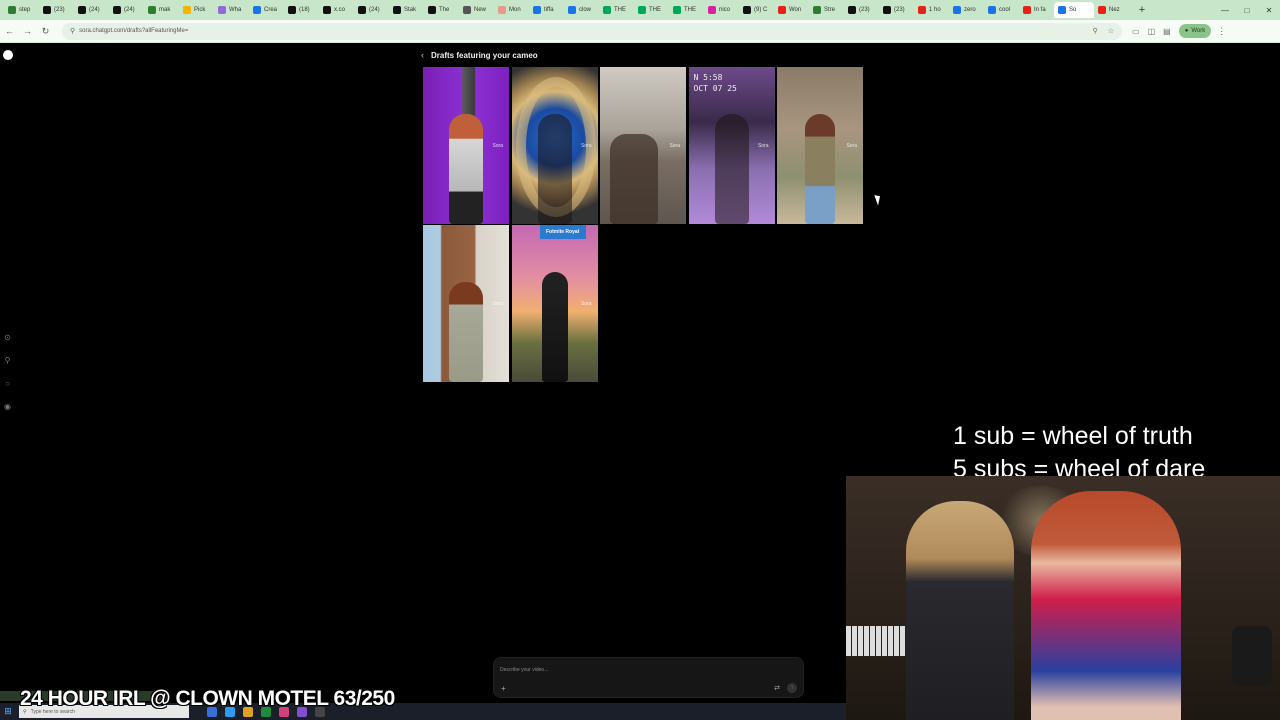 The height and width of the screenshot is (720, 1280). What do you see at coordinates (1036, 10) in the screenshot?
I see `browser-tab: In fa` at bounding box center [1036, 10].